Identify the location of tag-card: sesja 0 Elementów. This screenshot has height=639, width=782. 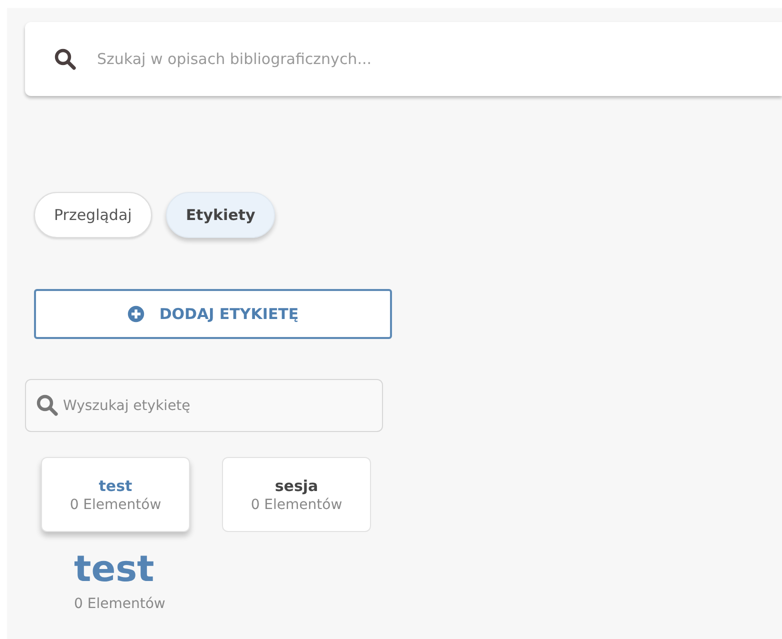
(296, 494).